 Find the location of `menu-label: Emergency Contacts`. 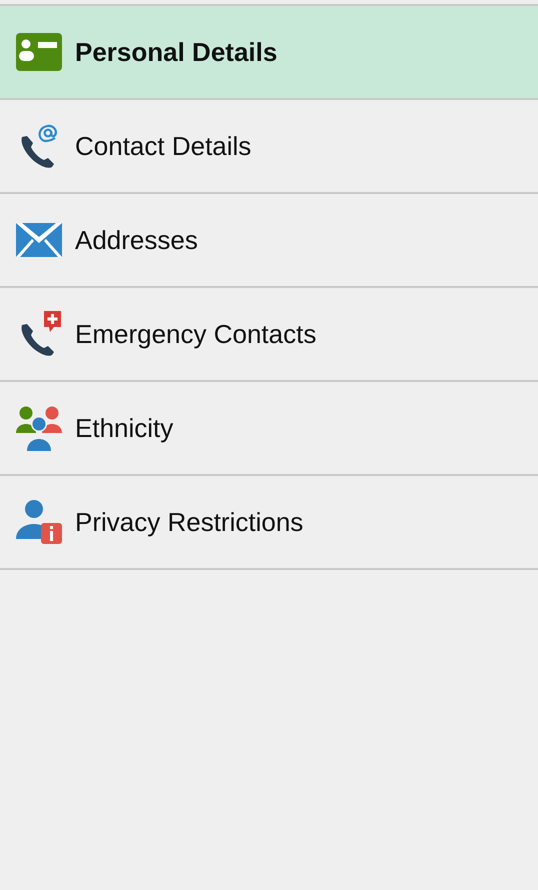

menu-label: Emergency Contacts is located at coordinates (195, 334).